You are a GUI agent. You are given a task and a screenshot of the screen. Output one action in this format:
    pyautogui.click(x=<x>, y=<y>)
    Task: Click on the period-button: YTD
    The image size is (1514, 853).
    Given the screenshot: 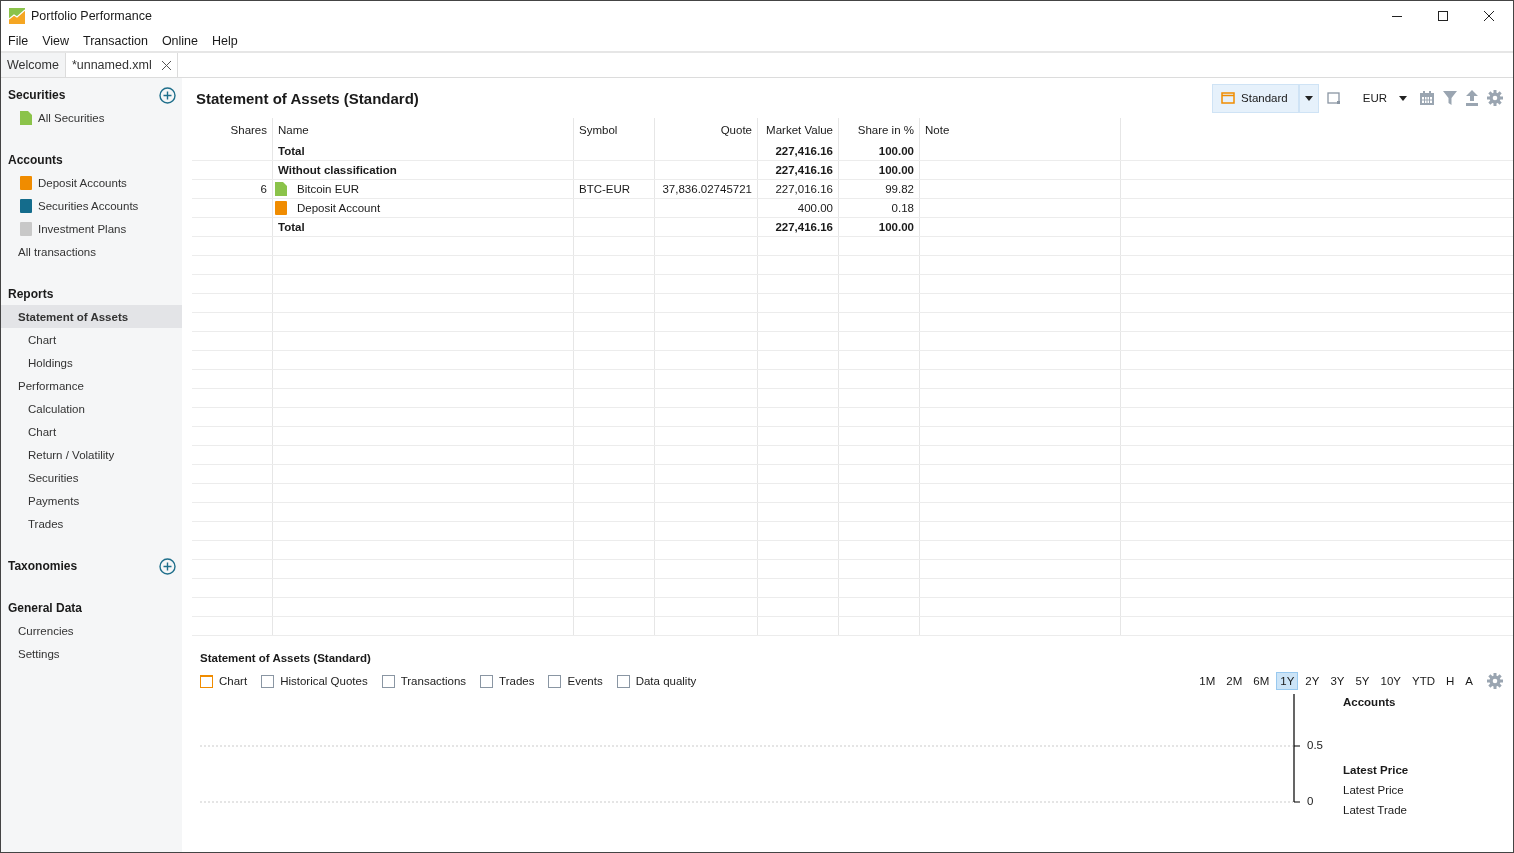 What is the action you would take?
    pyautogui.click(x=1423, y=681)
    